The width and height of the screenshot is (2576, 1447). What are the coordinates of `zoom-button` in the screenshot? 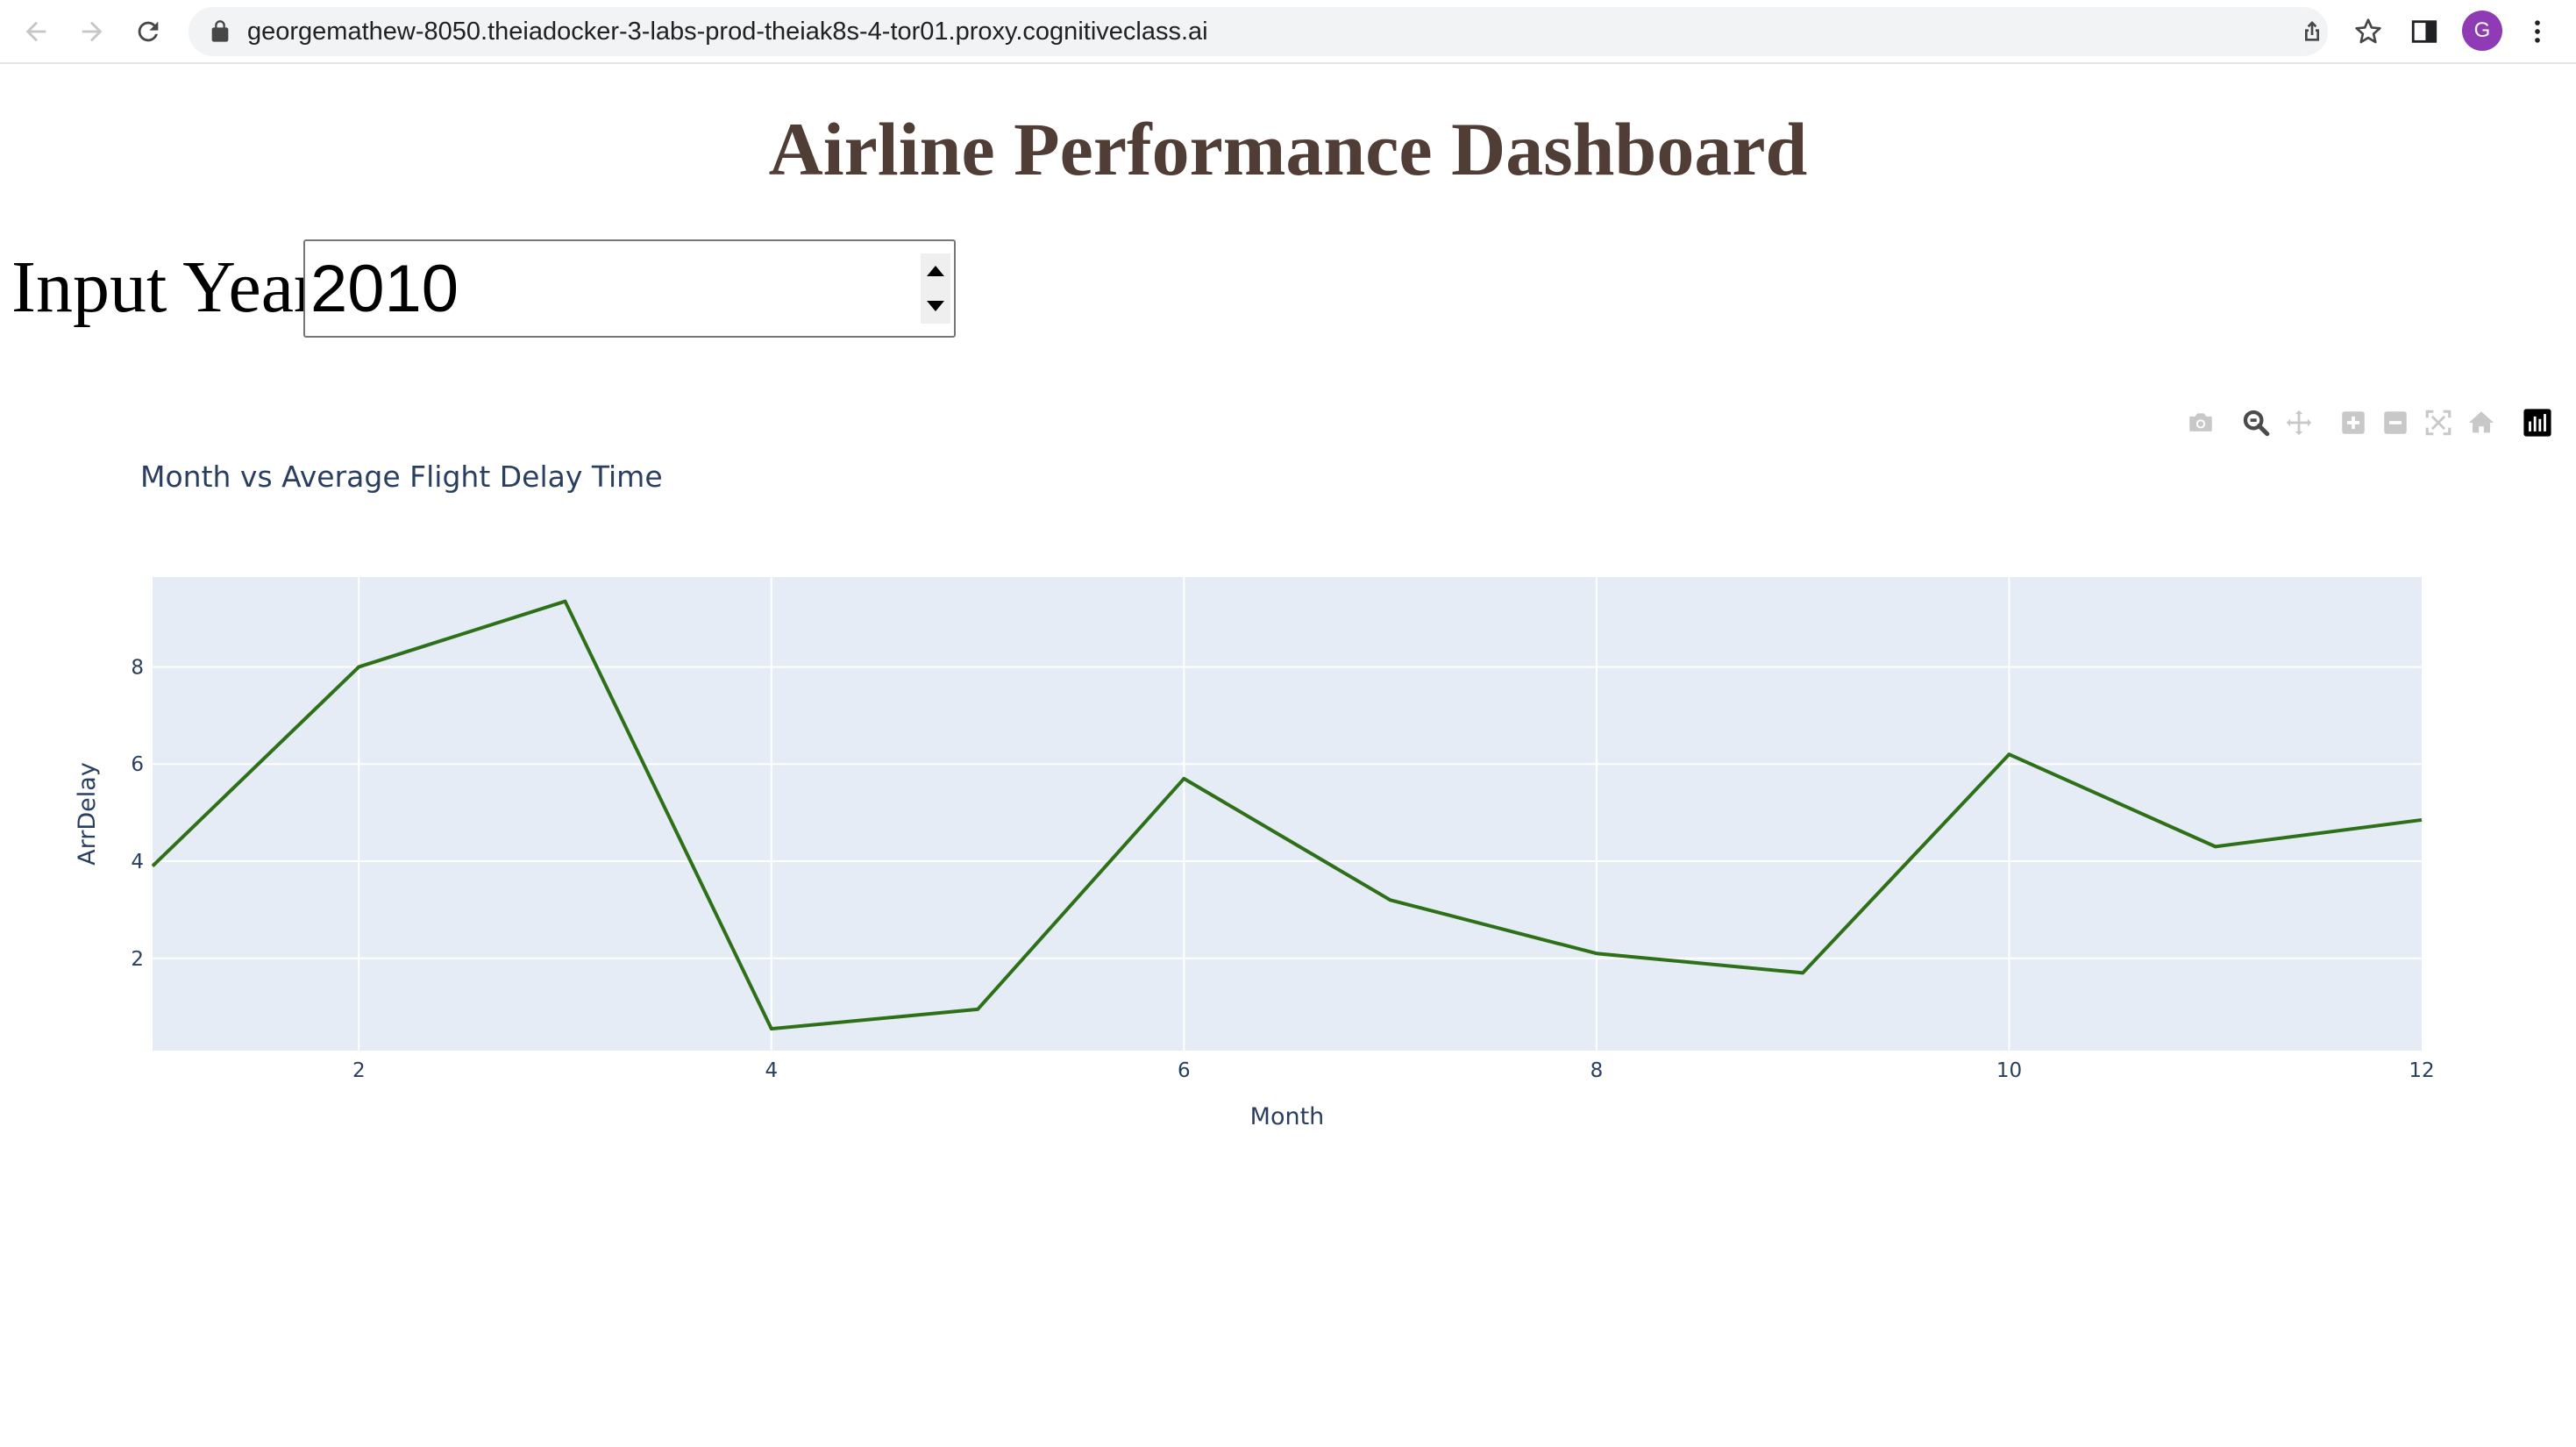 It's located at (2256, 422).